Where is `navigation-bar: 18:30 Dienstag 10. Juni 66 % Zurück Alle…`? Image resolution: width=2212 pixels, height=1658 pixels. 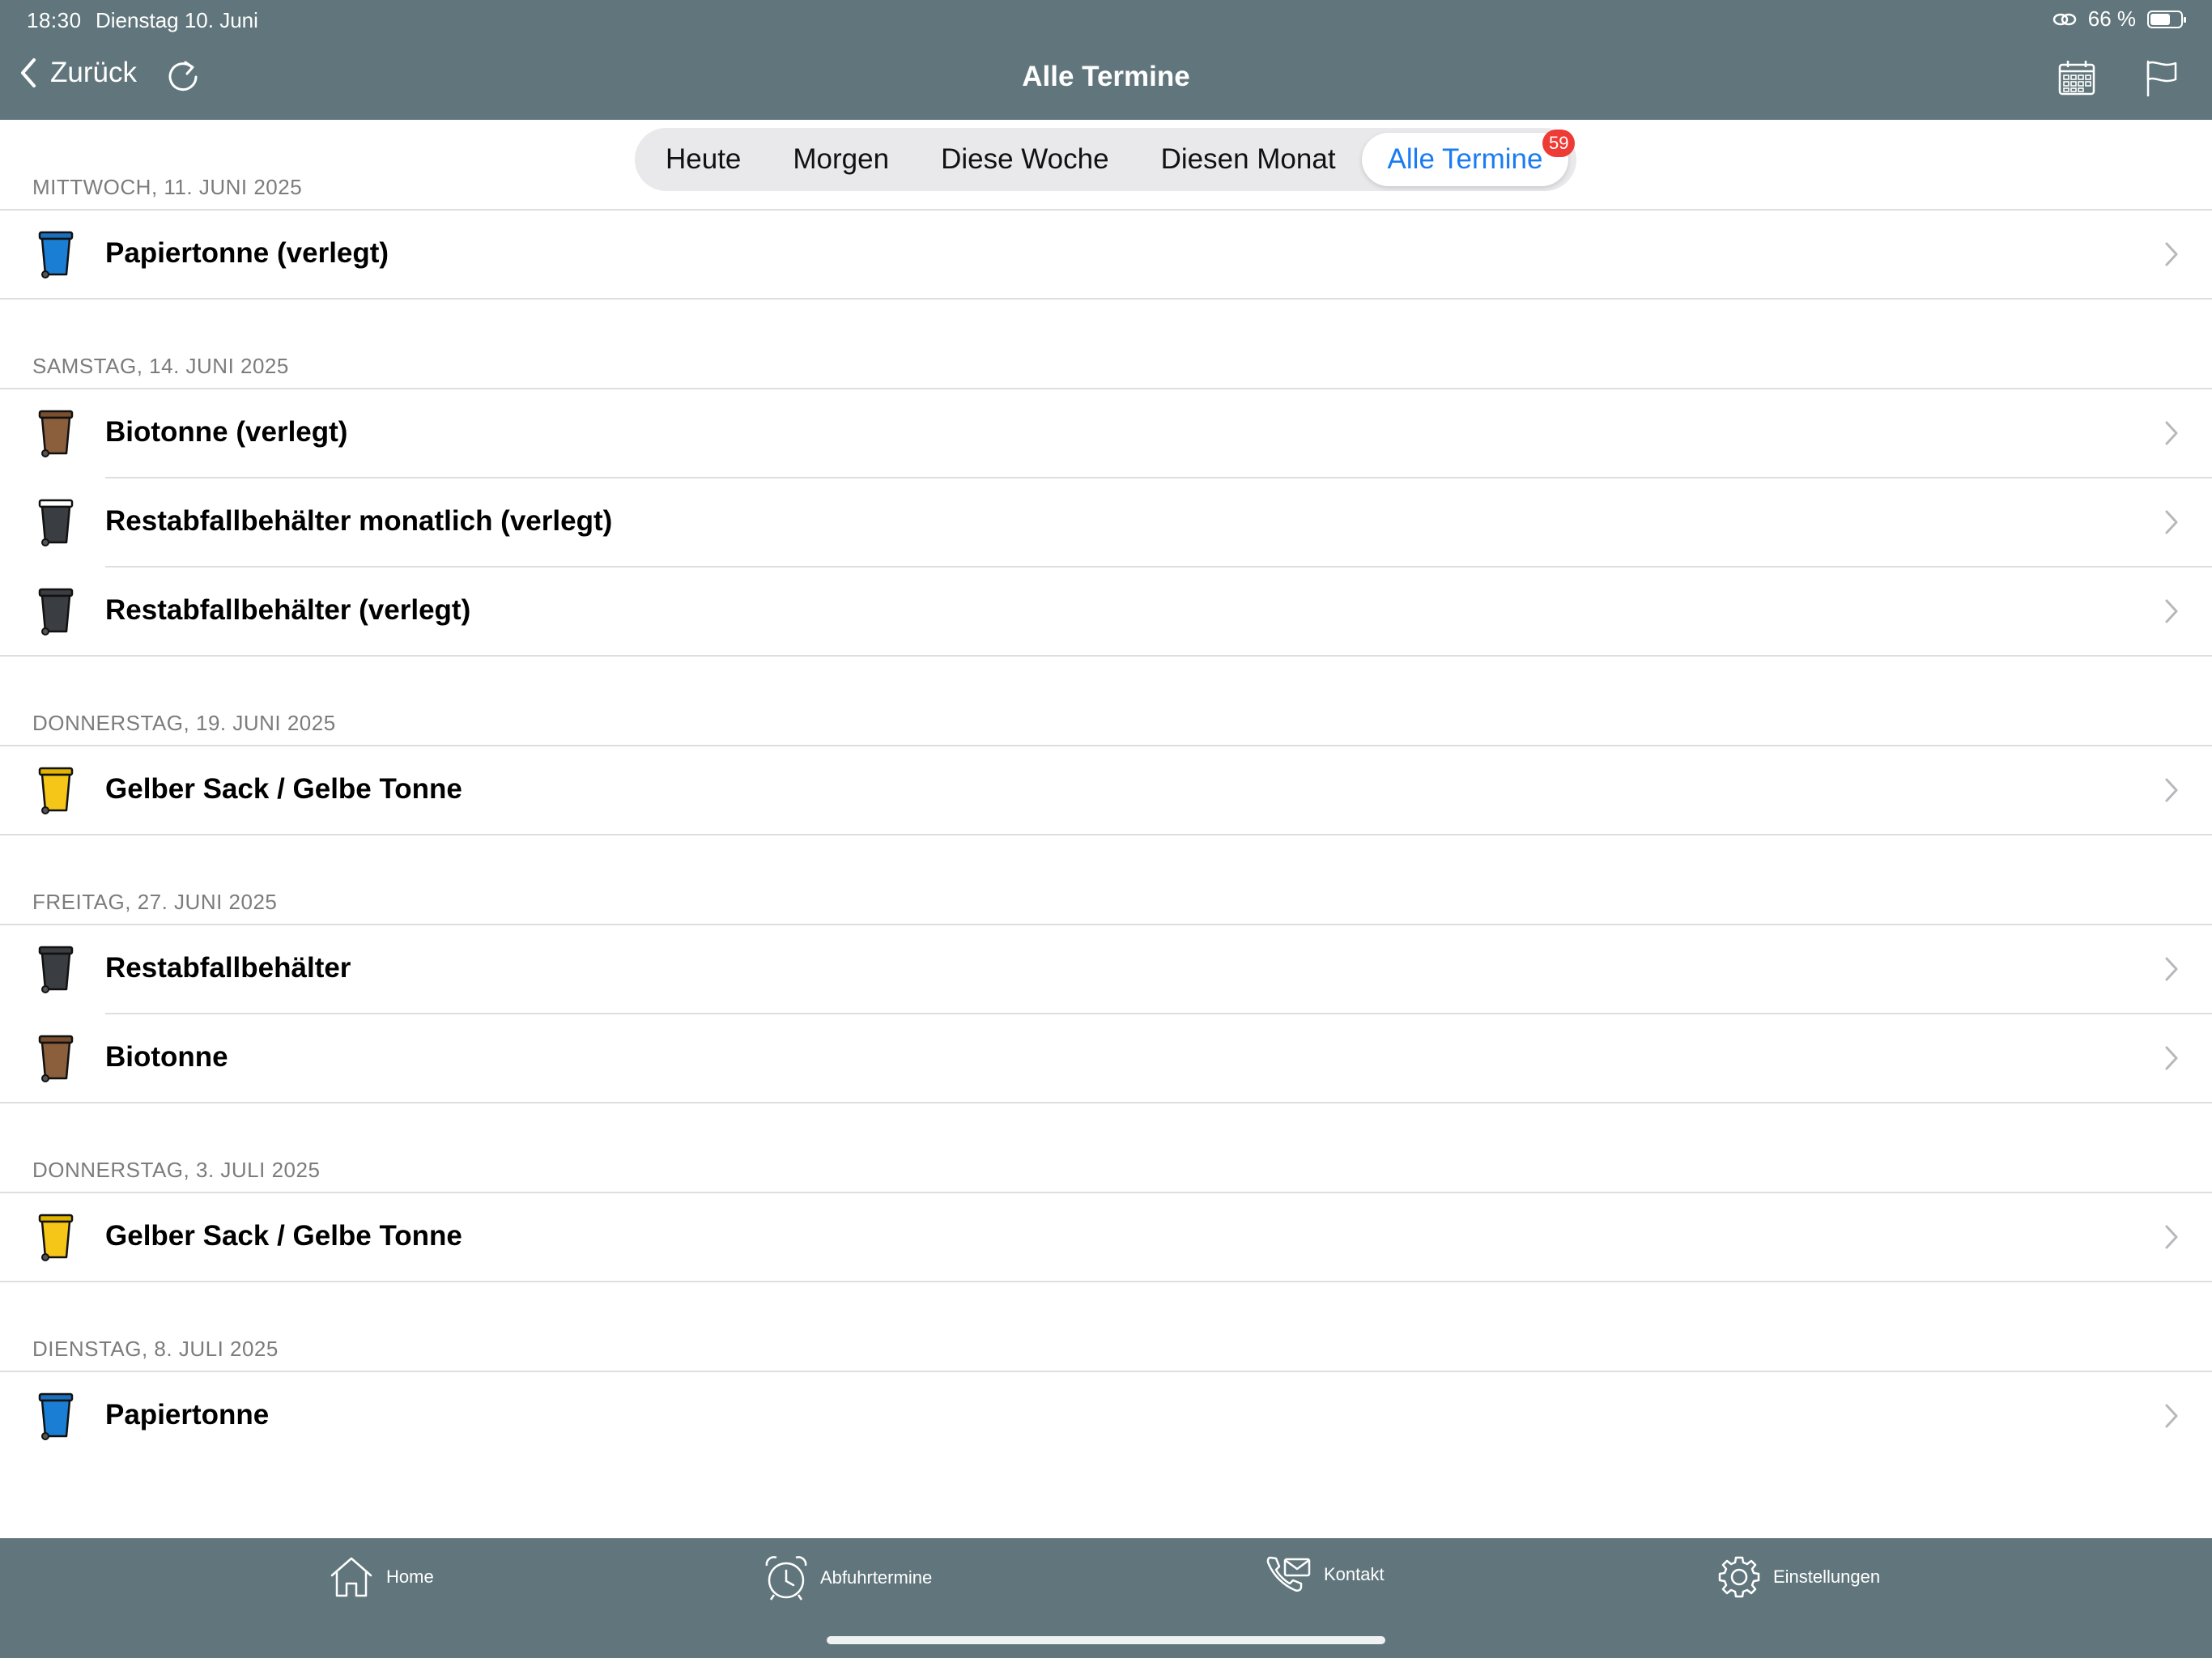 navigation-bar: 18:30 Dienstag 10. Juni 66 % Zurück Alle… is located at coordinates (1106, 60).